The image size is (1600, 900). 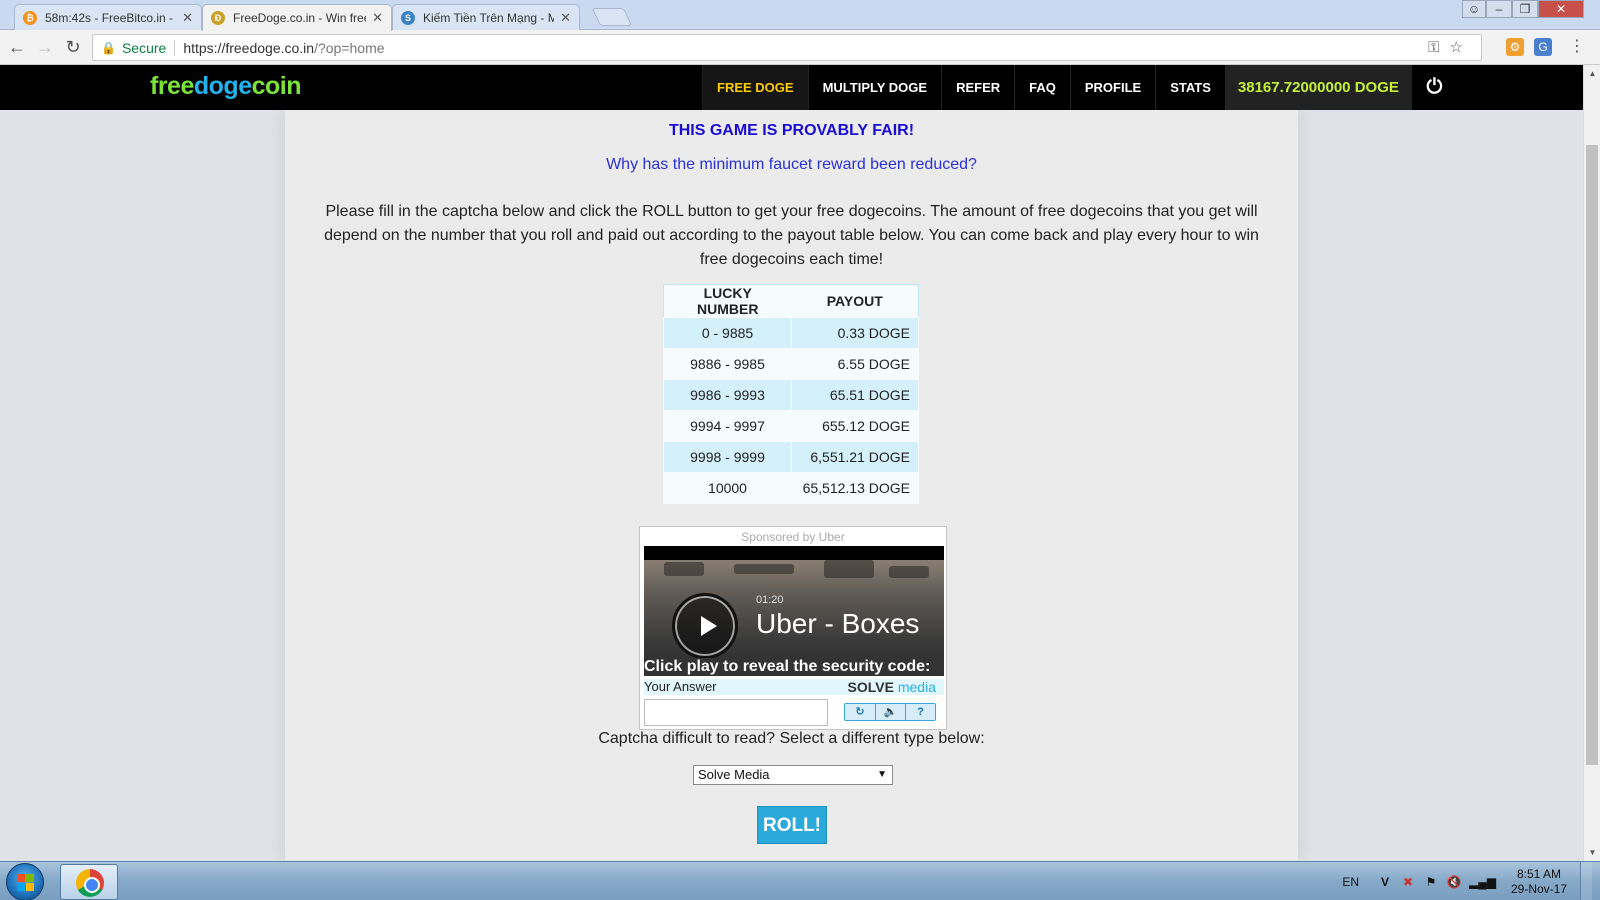 What do you see at coordinates (794, 553) in the screenshot?
I see `video-top-bar` at bounding box center [794, 553].